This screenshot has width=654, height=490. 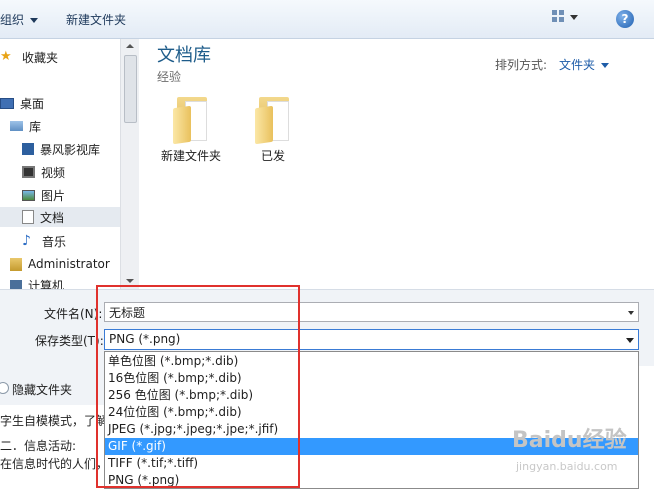 What do you see at coordinates (26, 241) in the screenshot?
I see `music-icon: ♪` at bounding box center [26, 241].